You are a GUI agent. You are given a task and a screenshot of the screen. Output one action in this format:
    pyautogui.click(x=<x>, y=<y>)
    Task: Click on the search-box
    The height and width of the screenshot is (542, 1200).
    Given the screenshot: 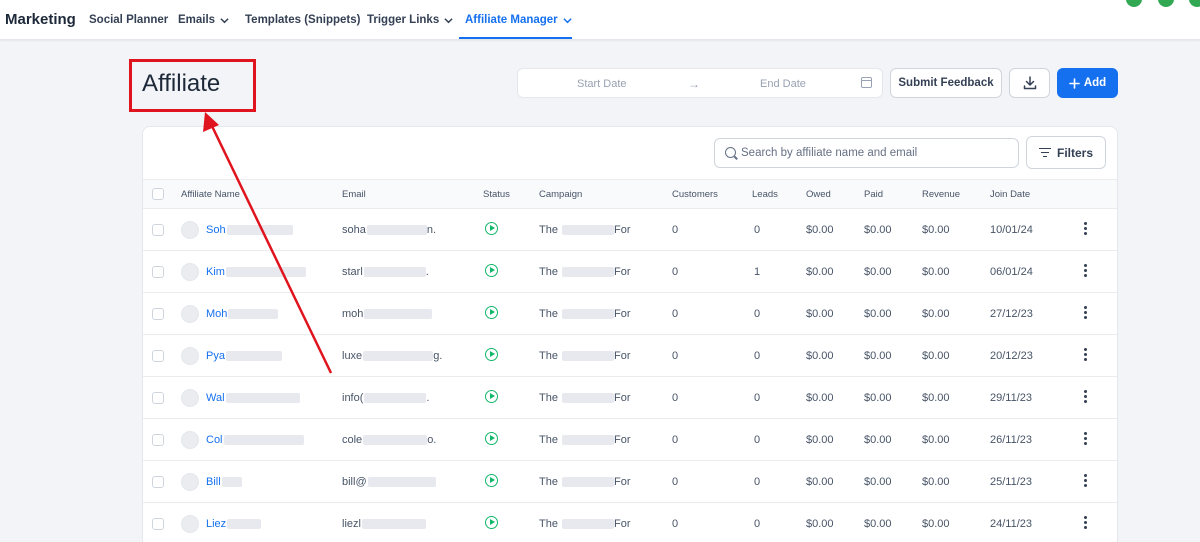 What is the action you would take?
    pyautogui.click(x=866, y=153)
    